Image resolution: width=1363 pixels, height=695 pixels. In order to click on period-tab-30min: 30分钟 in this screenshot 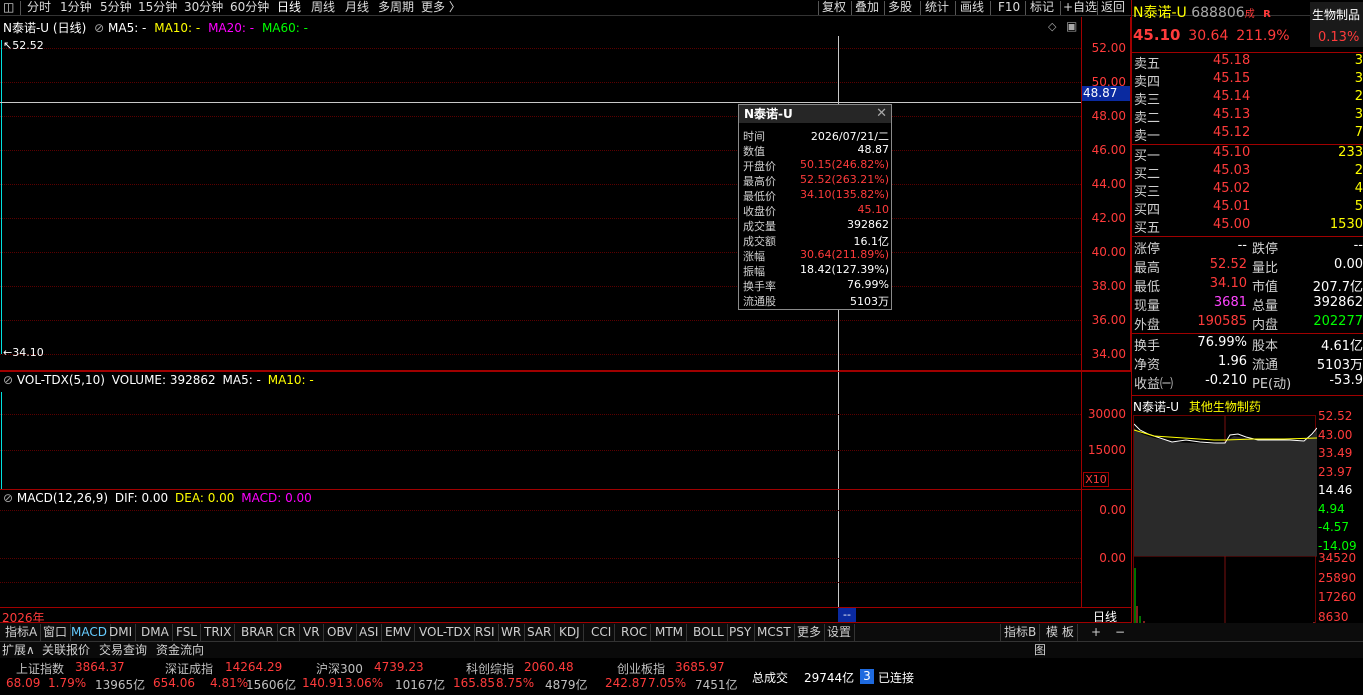, I will do `click(203, 8)`.